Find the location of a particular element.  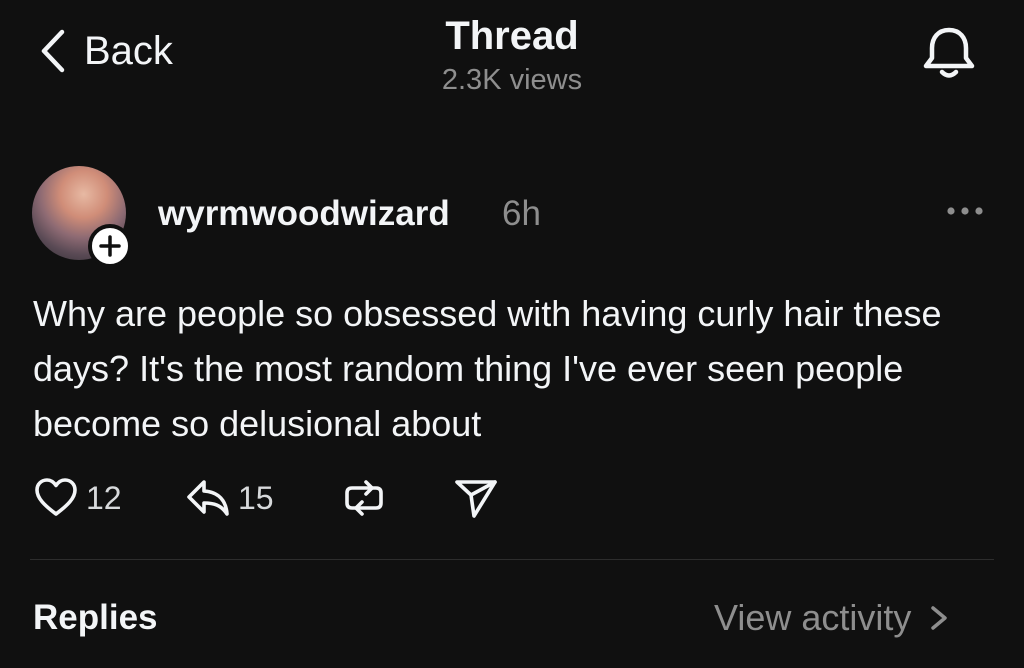

reply-button: 15 is located at coordinates (229, 498).